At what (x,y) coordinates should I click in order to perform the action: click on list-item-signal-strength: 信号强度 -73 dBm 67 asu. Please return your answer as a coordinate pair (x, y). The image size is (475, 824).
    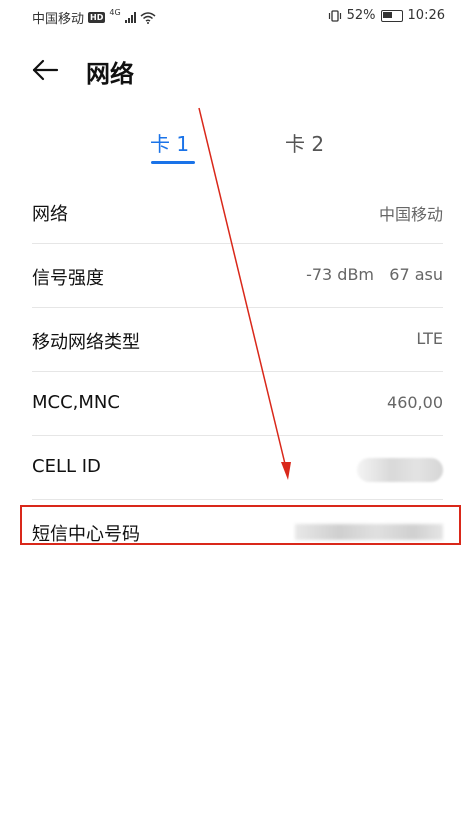
    Looking at the image, I should click on (237, 276).